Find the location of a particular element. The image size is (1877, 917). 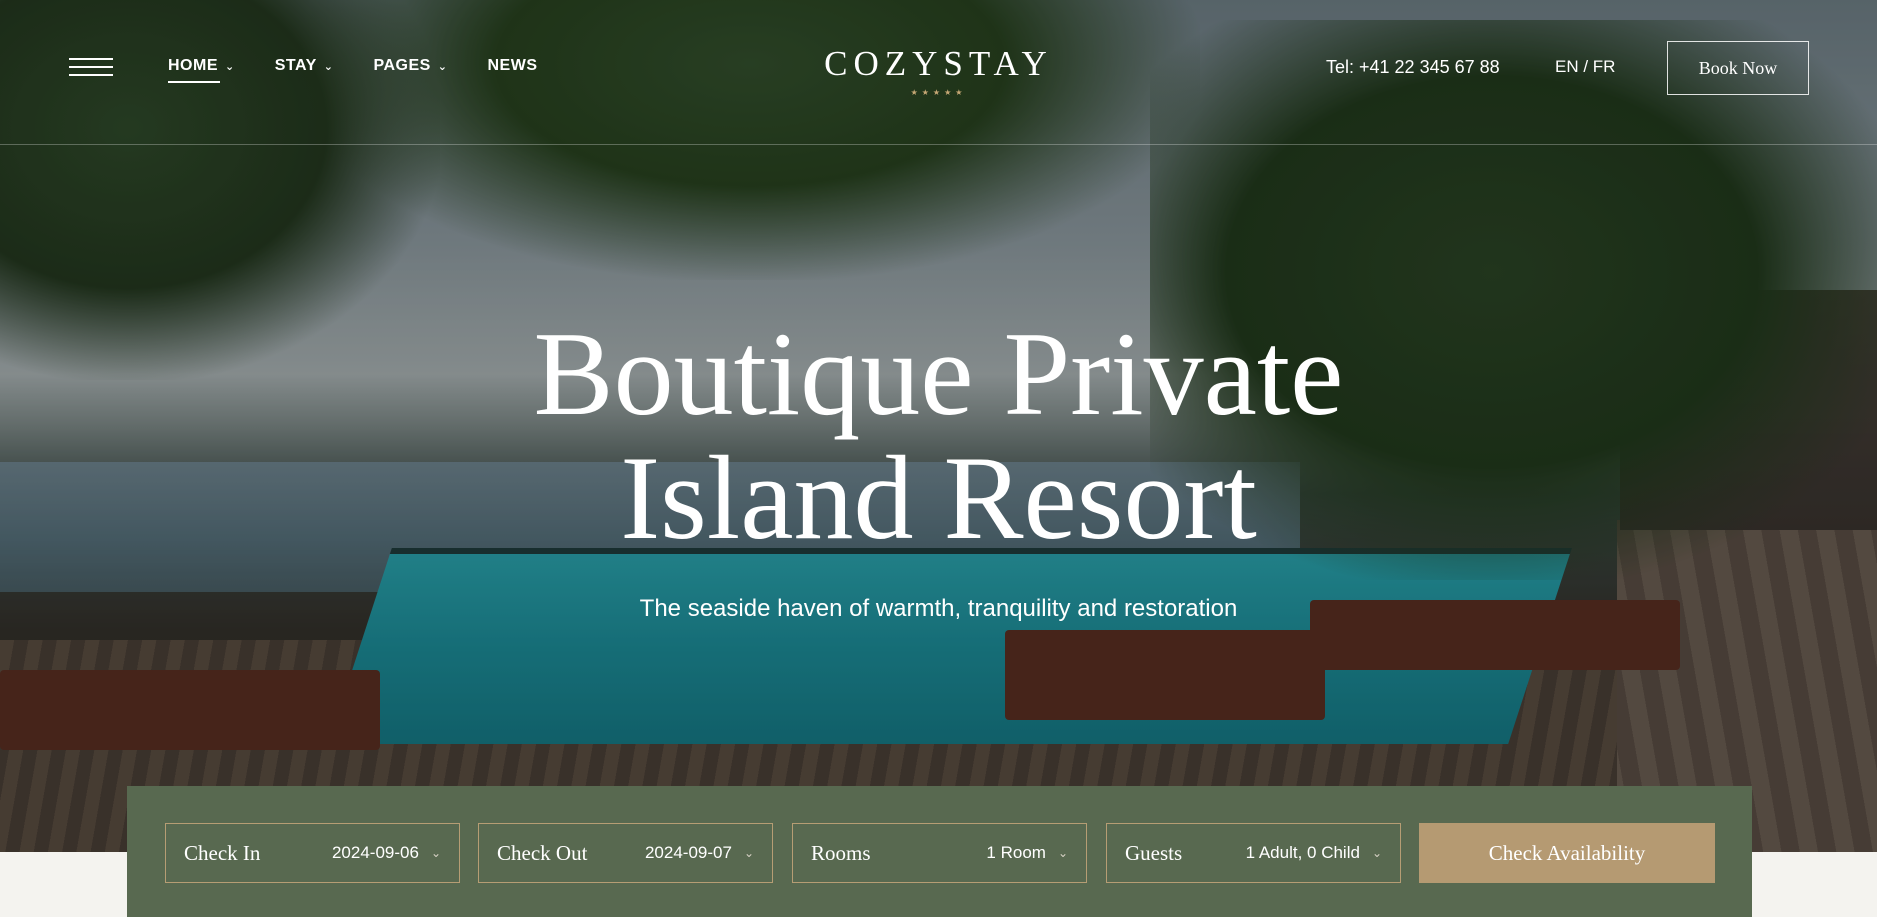

field-label: Guests is located at coordinates (1154, 852).